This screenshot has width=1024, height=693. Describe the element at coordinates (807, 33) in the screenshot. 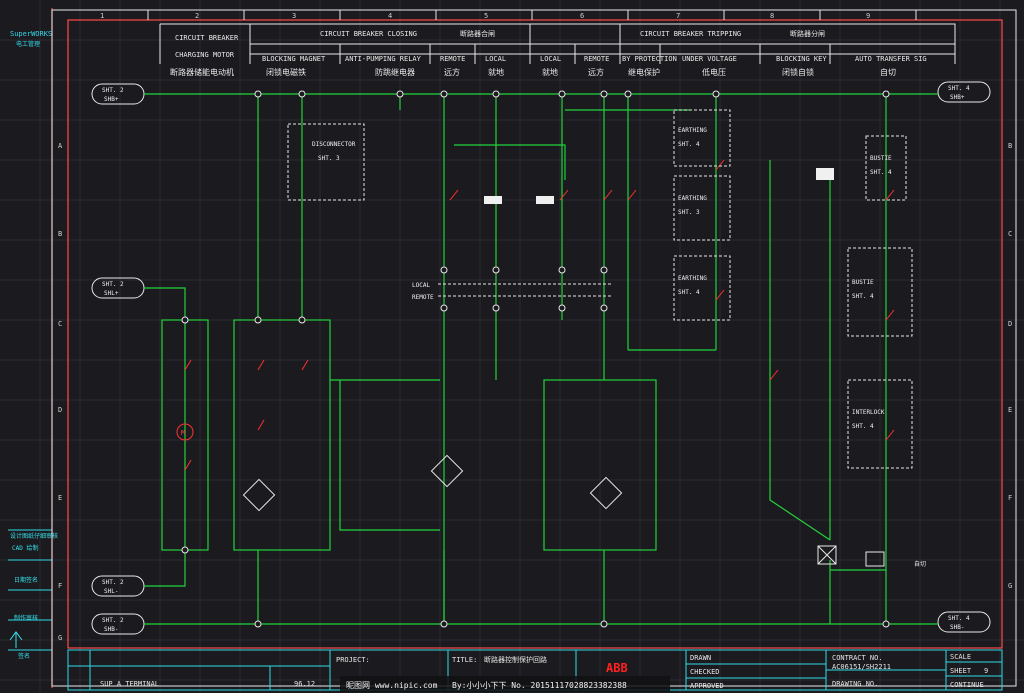

I see `svg-text: 断路器分闸` at that location.